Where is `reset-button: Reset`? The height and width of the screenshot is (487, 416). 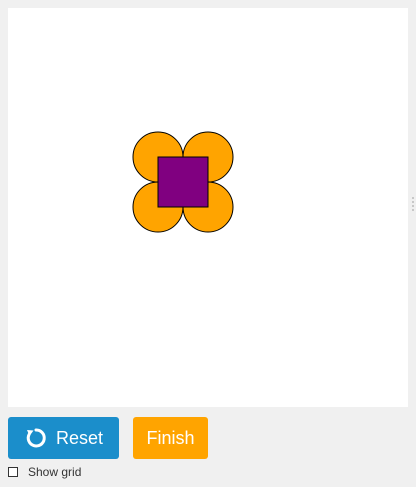
reset-button: Reset is located at coordinates (63, 438).